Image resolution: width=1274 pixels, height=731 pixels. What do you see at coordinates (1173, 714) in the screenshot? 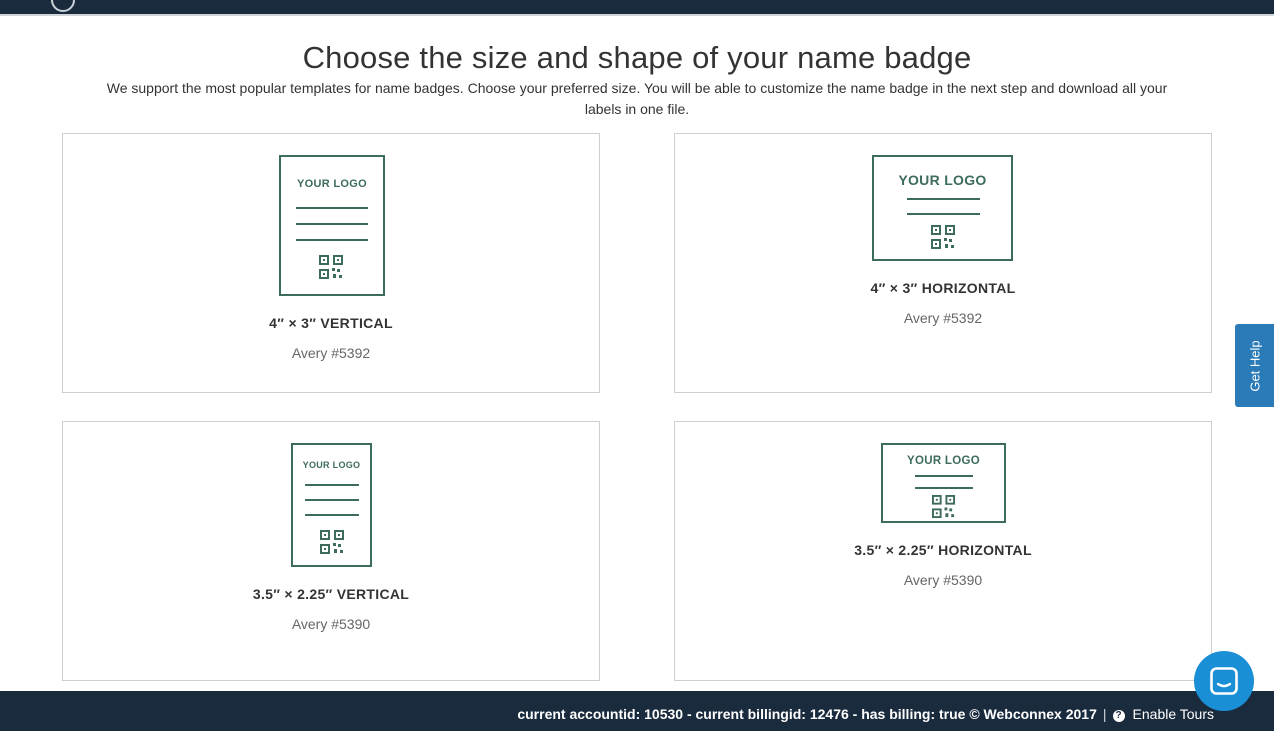
I see `enable-tours-link: Enable Tours` at bounding box center [1173, 714].